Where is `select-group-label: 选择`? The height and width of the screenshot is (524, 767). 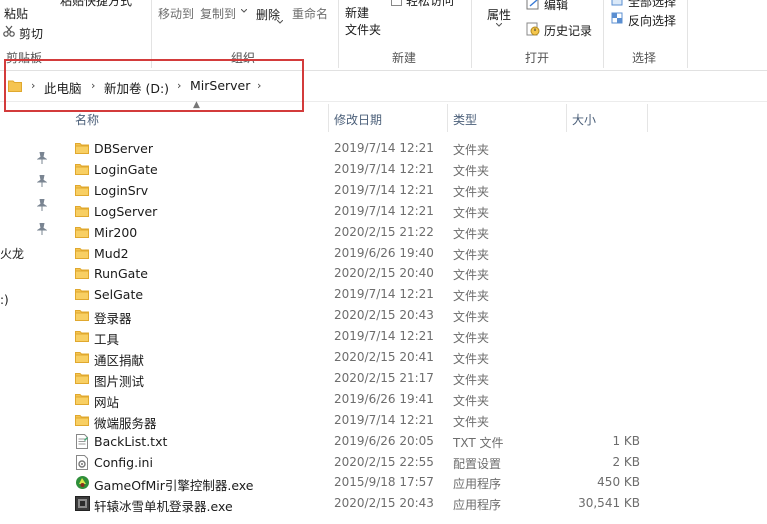 select-group-label: 选择 is located at coordinates (644, 58).